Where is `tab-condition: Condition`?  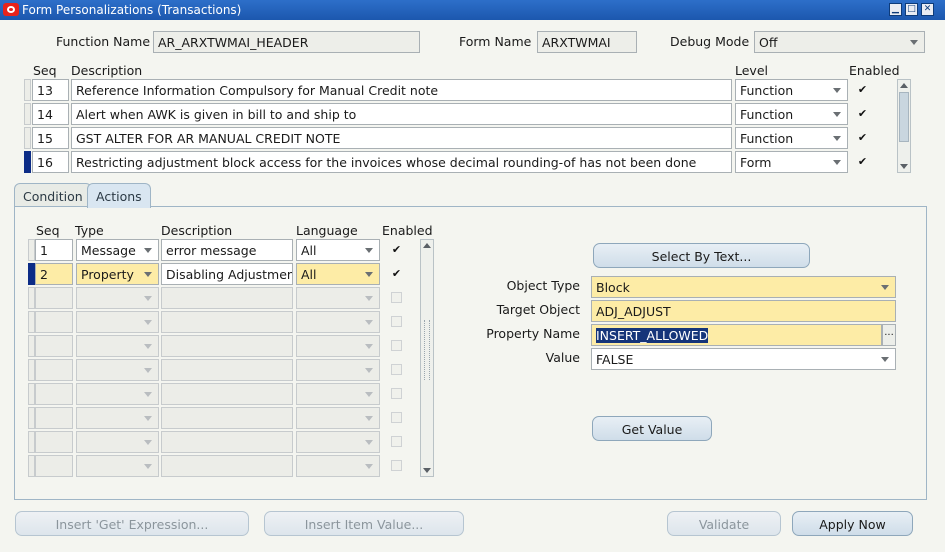 tab-condition: Condition is located at coordinates (53, 195).